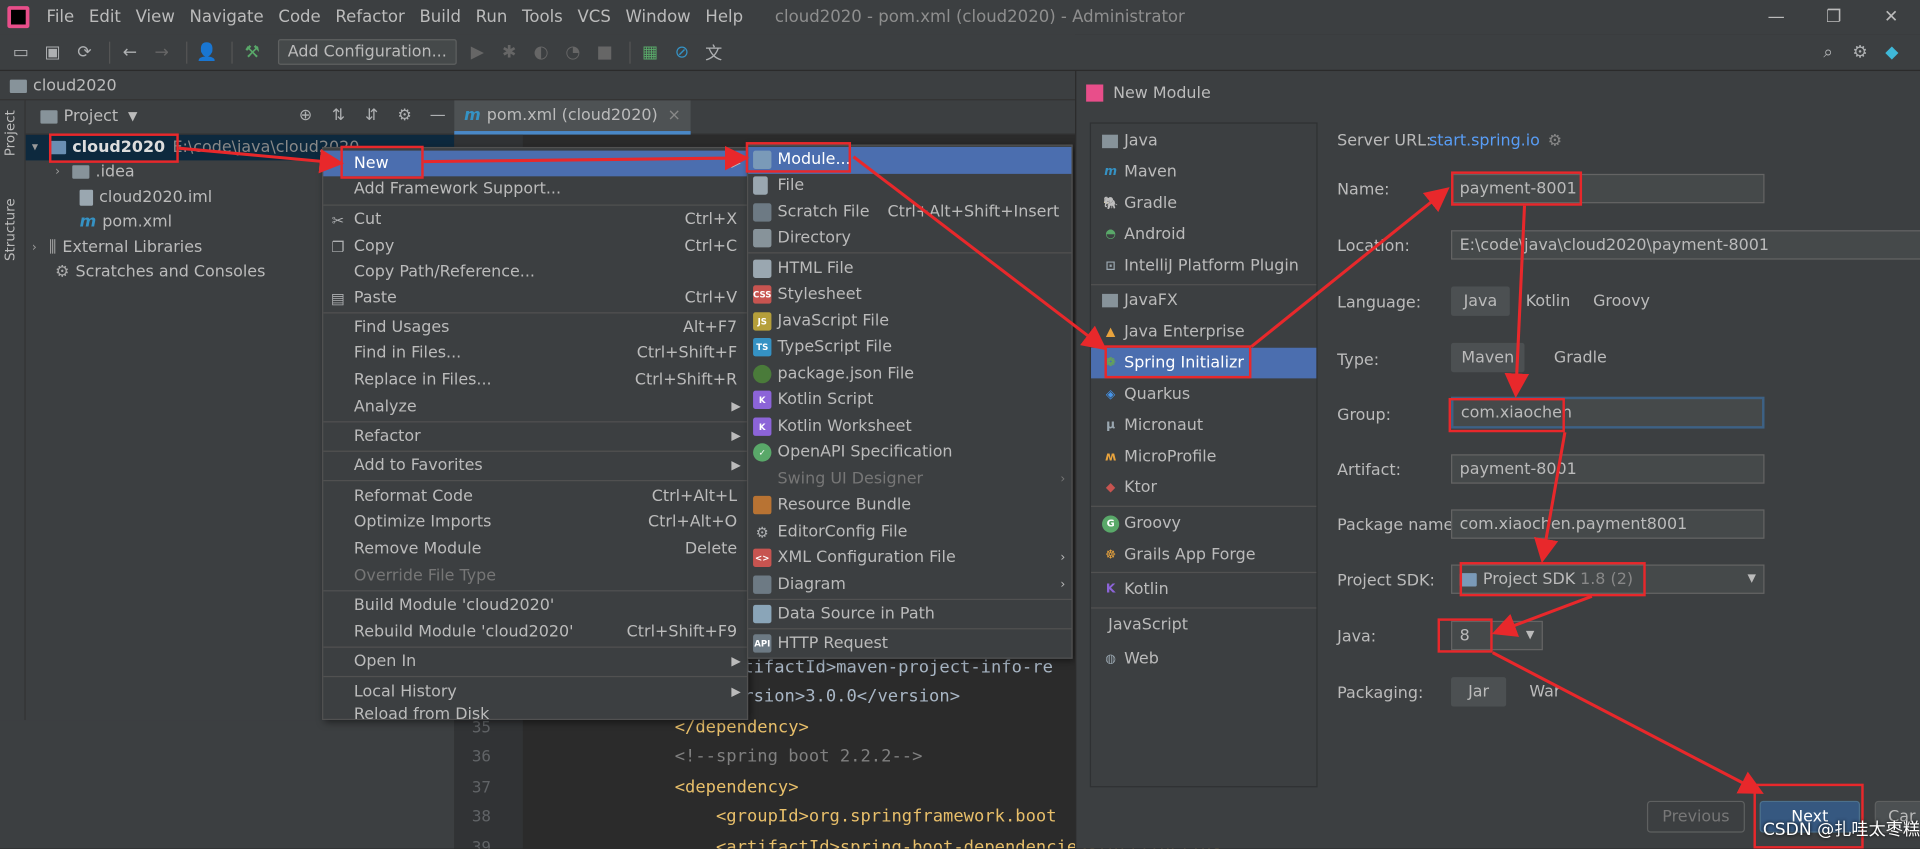 The height and width of the screenshot is (849, 1920). What do you see at coordinates (440, 17) in the screenshot?
I see `menu-build: Build` at bounding box center [440, 17].